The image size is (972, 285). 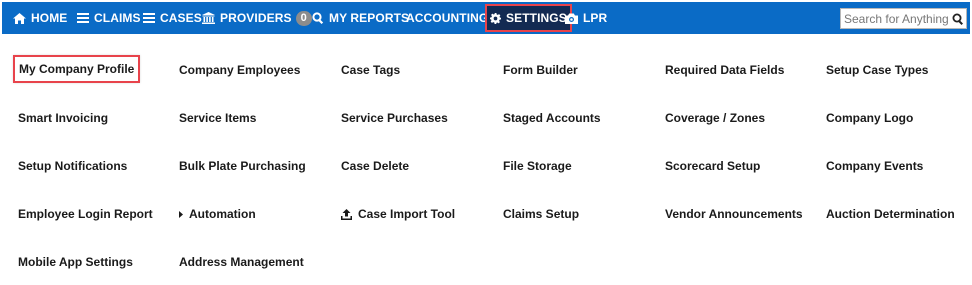 I want to click on menu-file-storage: File Storage, so click(x=537, y=166).